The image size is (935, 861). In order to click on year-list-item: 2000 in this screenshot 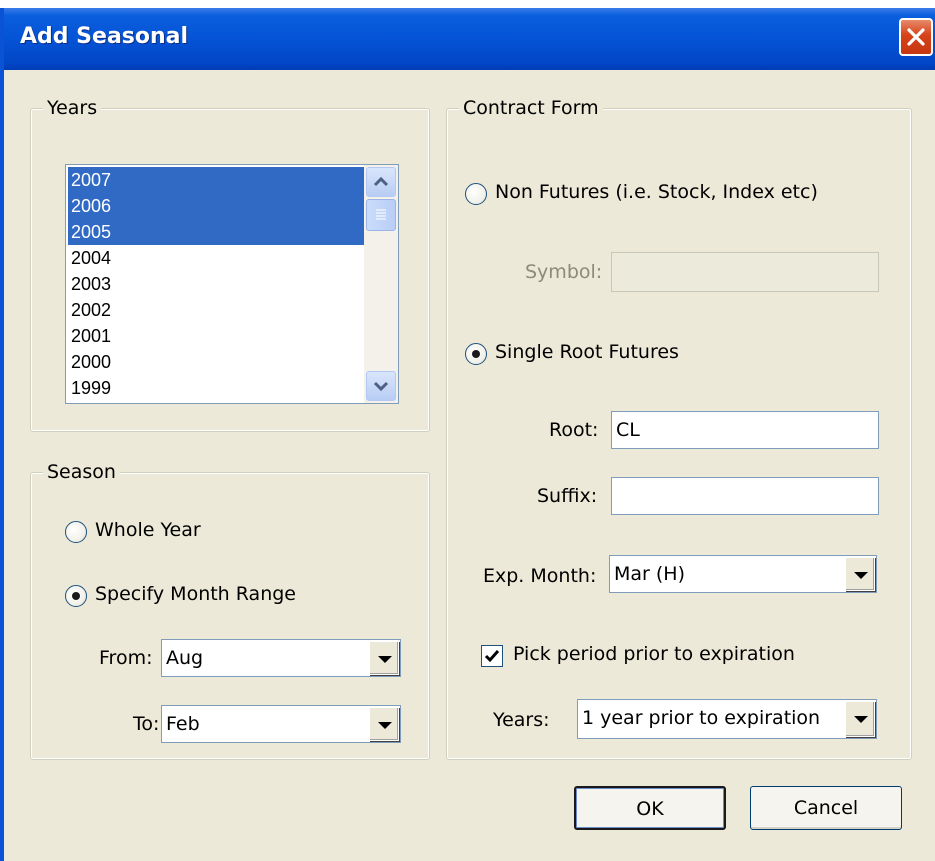, I will do `click(216, 362)`.